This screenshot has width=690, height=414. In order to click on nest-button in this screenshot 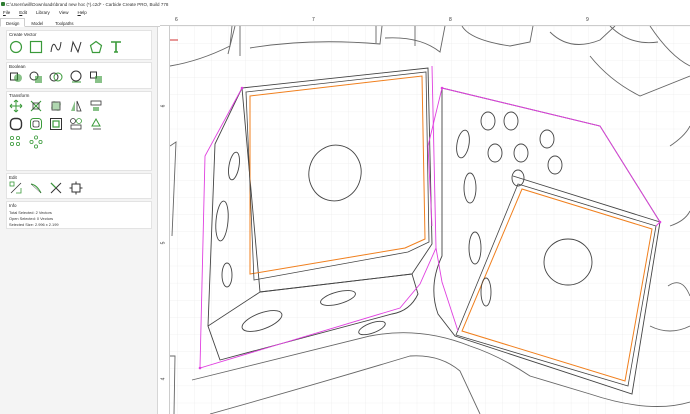, I will do `click(96, 124)`.